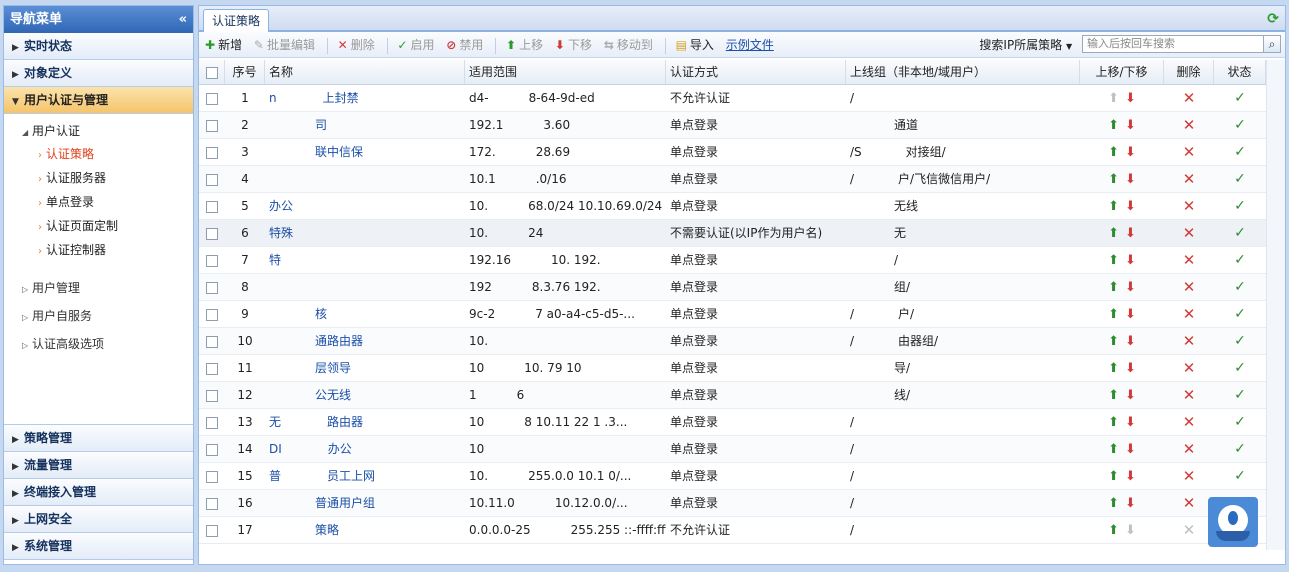 This screenshot has height=572, width=1289. Describe the element at coordinates (1025, 45) in the screenshot. I see `search-ip-dropdown: 搜索IP所属策略 ▼` at that location.